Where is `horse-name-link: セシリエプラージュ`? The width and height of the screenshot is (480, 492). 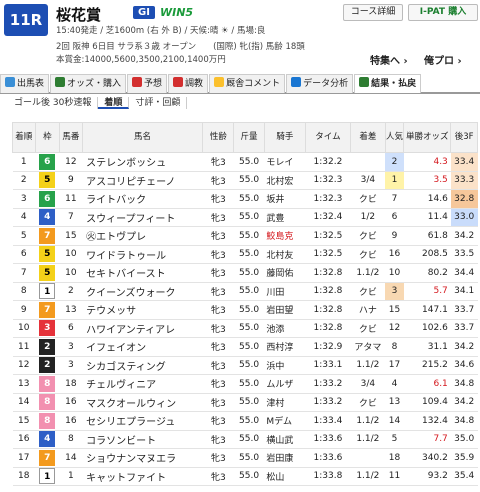
horse-name-link: セシリエプラージュ is located at coordinates (142, 421).